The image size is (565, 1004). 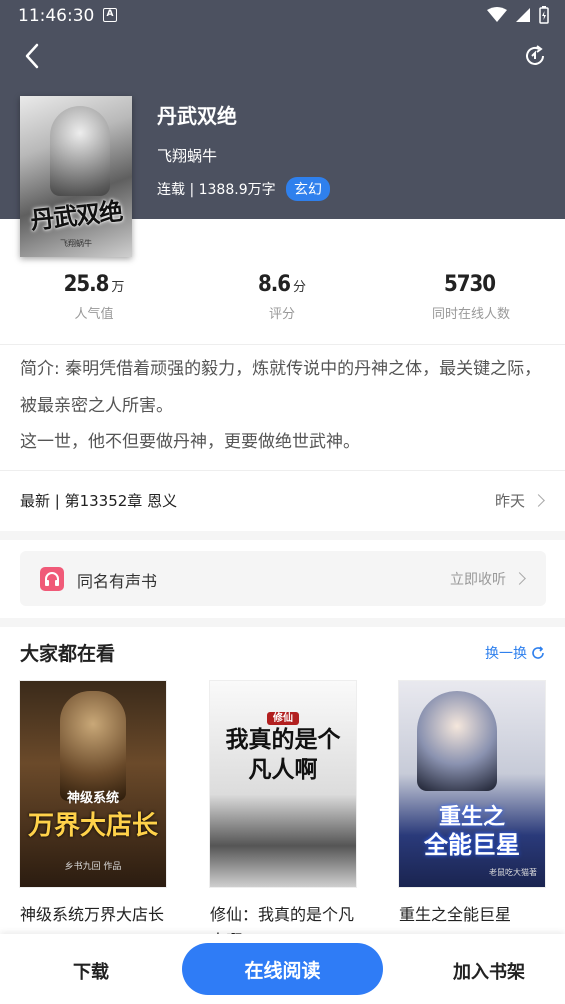 What do you see at coordinates (523, 15) in the screenshot?
I see `signal-icon` at bounding box center [523, 15].